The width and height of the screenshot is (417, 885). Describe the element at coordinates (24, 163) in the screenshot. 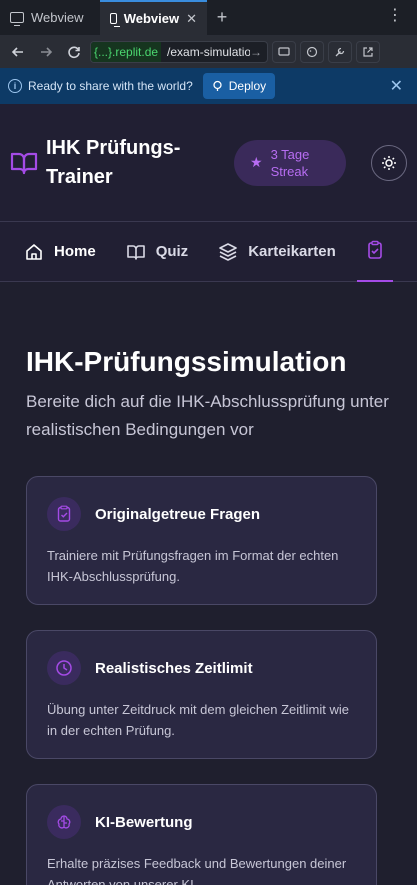

I see `book-open-icon` at that location.